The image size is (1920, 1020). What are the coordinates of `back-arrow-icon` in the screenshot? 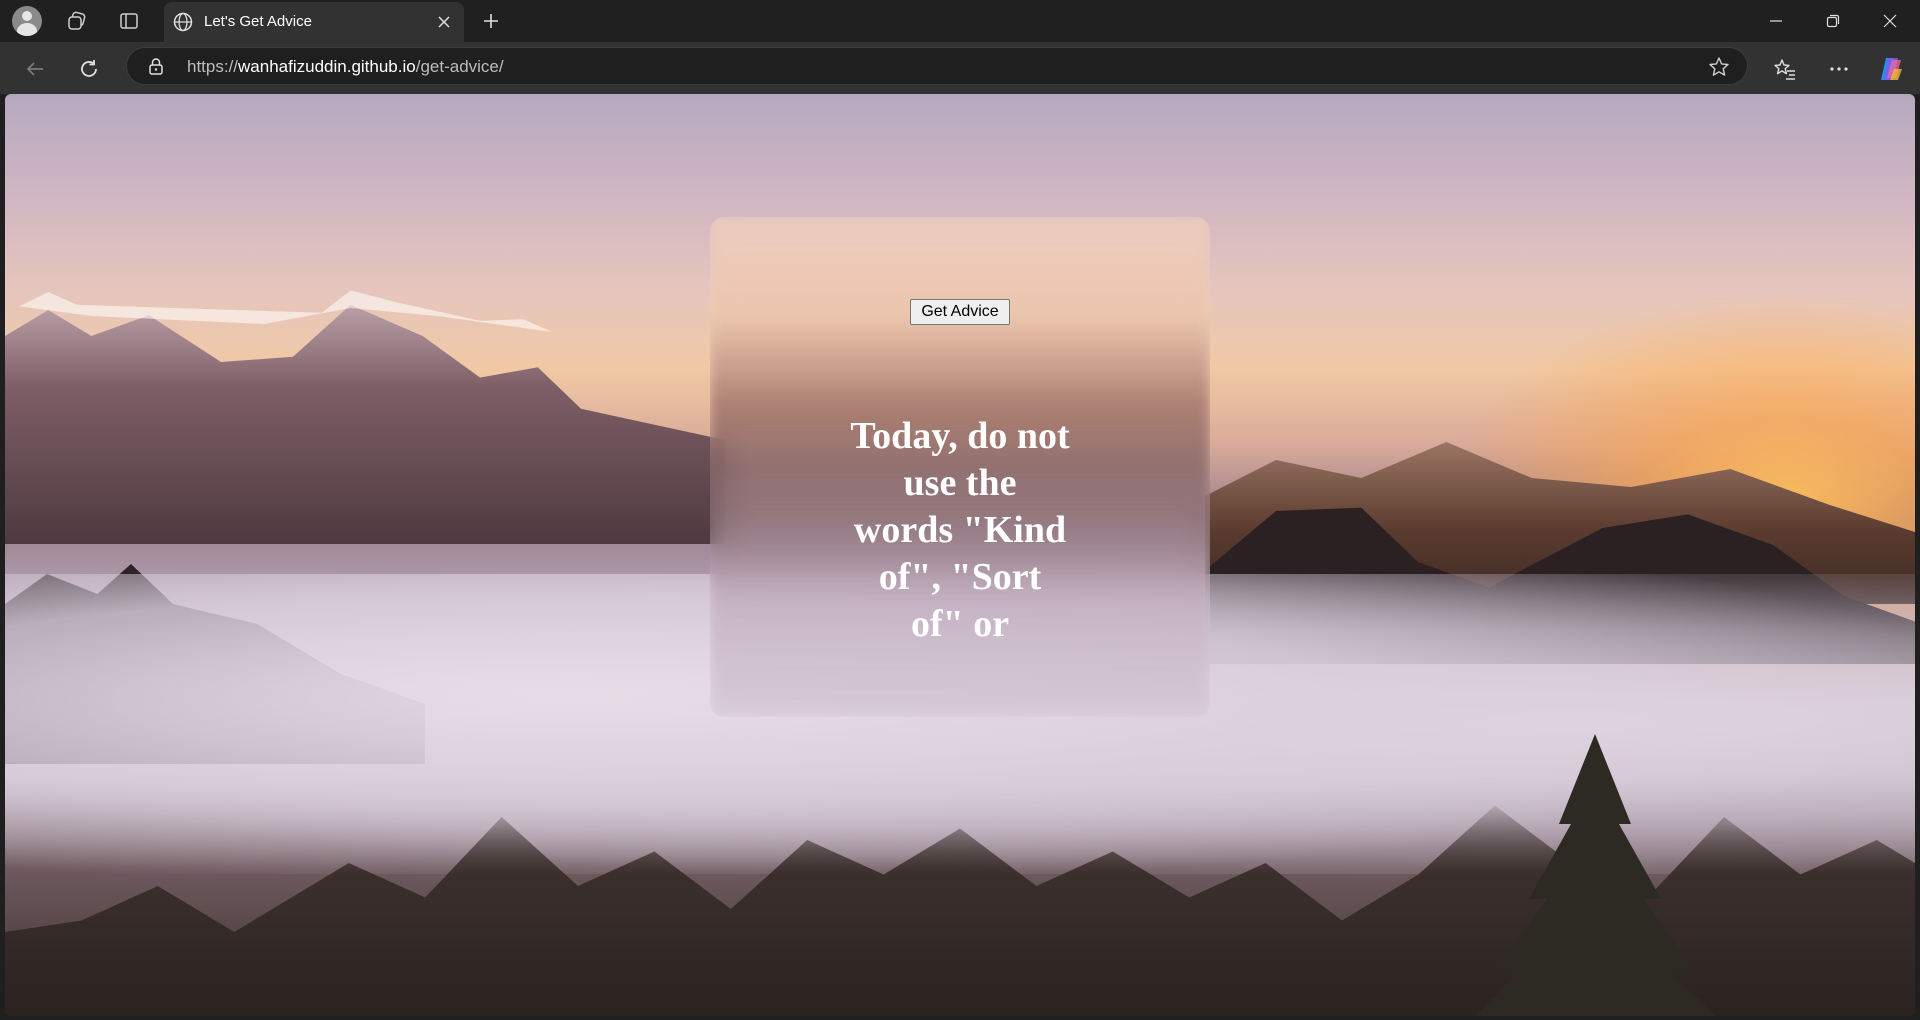 It's located at (35, 69).